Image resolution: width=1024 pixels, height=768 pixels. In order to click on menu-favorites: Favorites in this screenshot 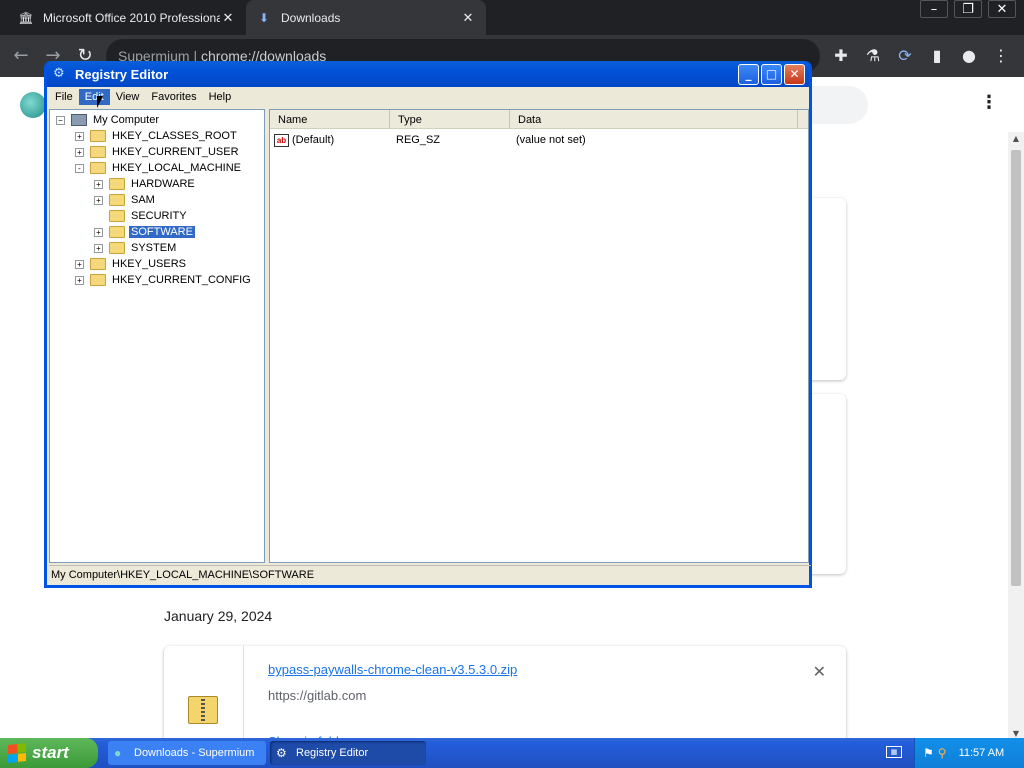, I will do `click(173, 97)`.